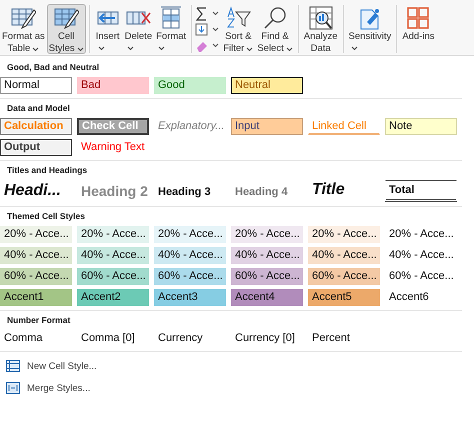 The height and width of the screenshot is (440, 474). Describe the element at coordinates (267, 297) in the screenshot. I see `style-cell: Accent4` at that location.